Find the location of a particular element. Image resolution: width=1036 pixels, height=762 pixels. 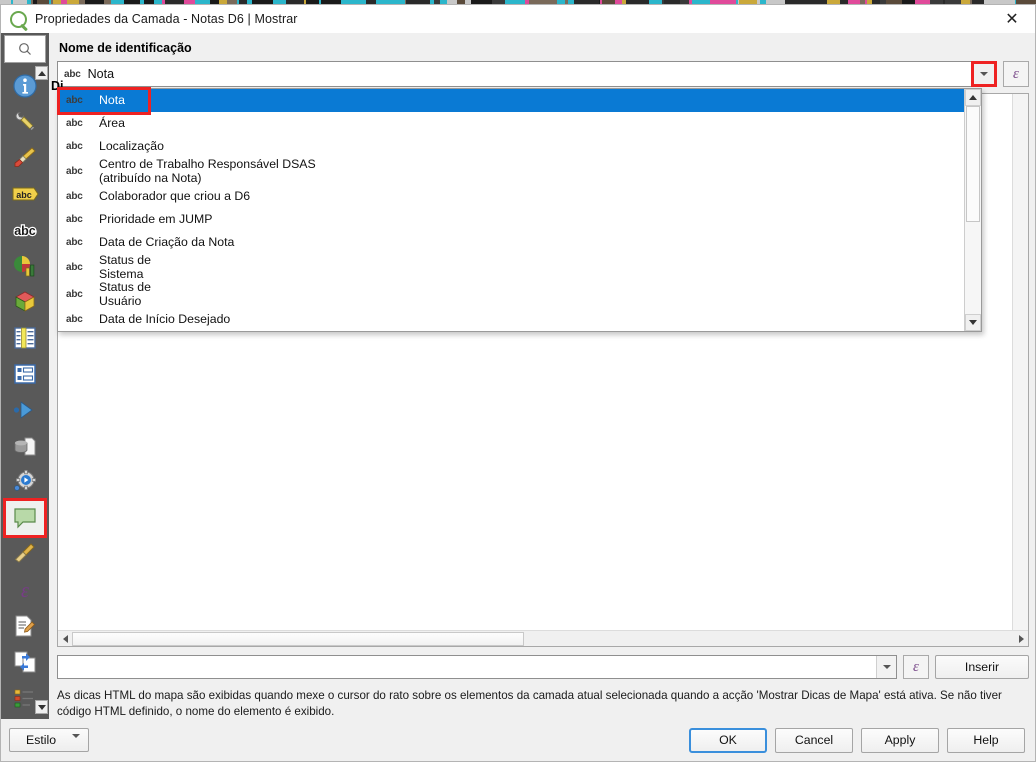

sidebar-item-source is located at coordinates (25, 122).